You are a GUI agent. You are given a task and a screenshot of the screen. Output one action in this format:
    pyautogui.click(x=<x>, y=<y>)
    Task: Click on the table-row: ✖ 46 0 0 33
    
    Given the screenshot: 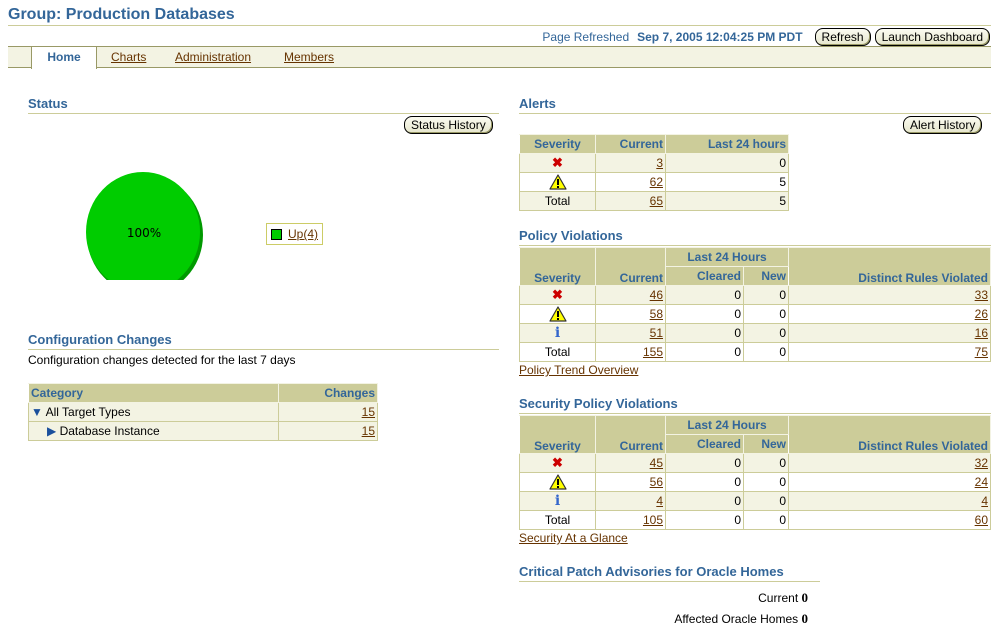 What is the action you would take?
    pyautogui.click(x=755, y=295)
    